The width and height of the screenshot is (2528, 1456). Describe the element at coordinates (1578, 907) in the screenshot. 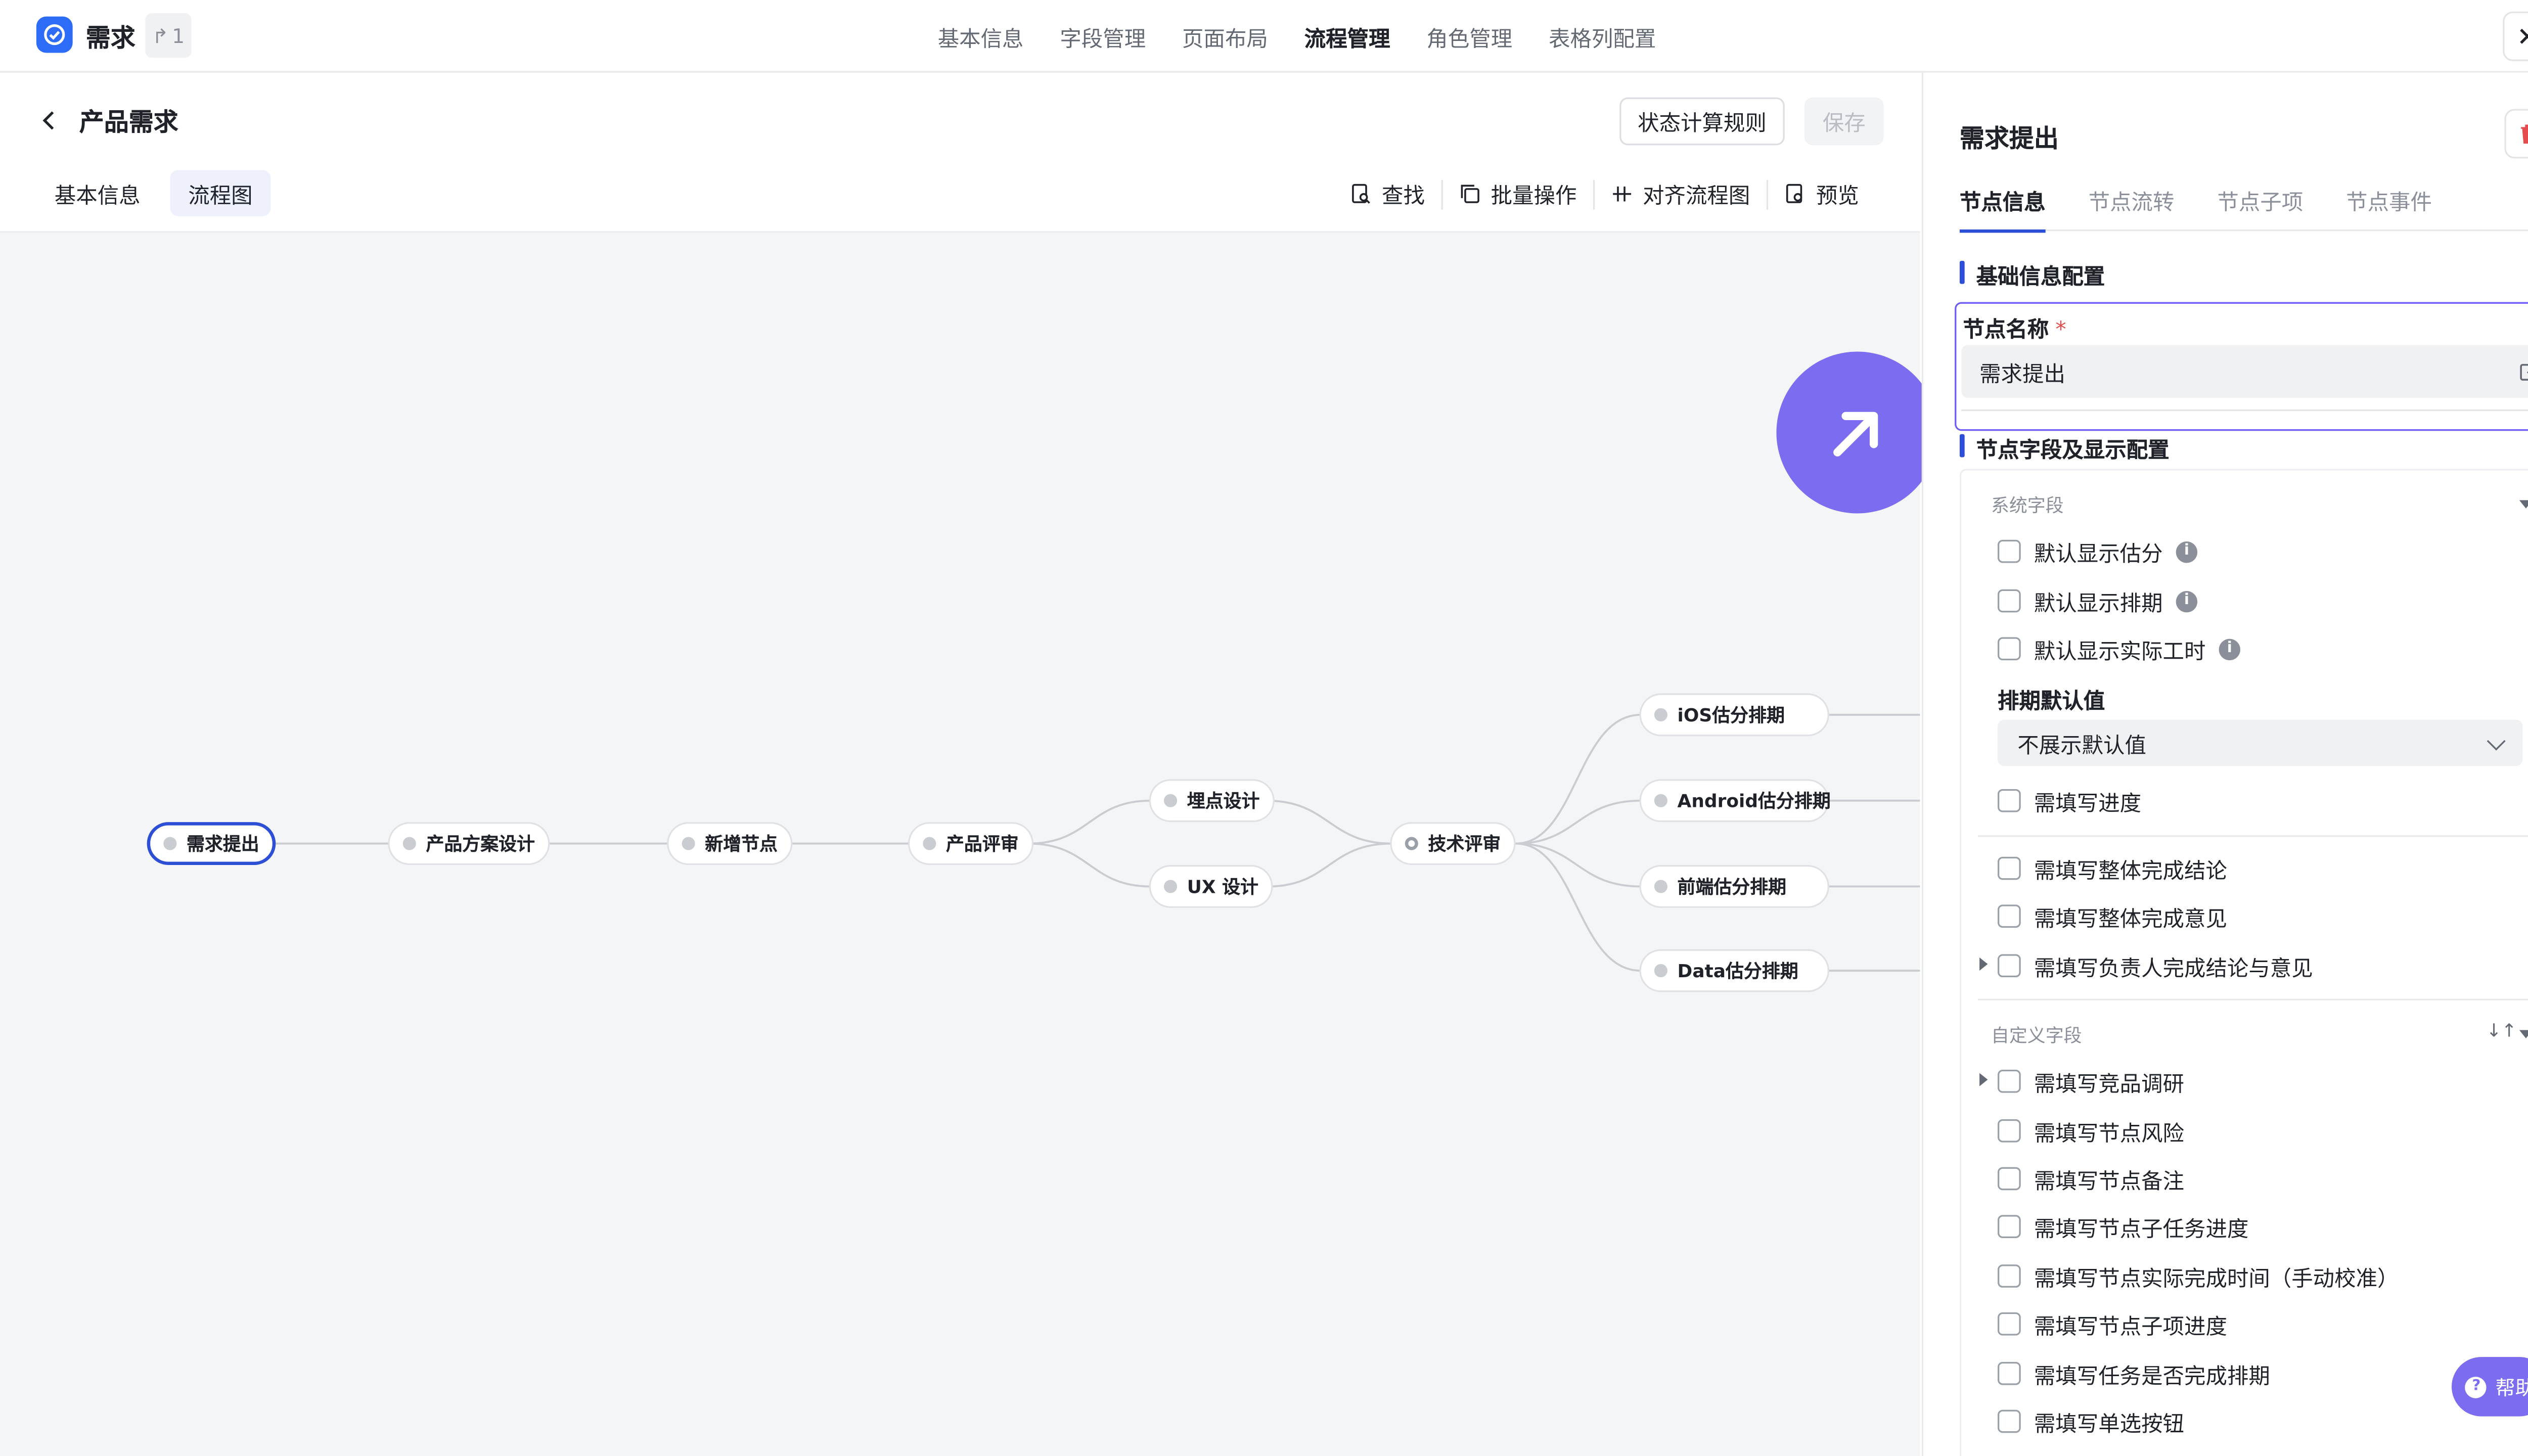

I see `link-n7-n11` at that location.